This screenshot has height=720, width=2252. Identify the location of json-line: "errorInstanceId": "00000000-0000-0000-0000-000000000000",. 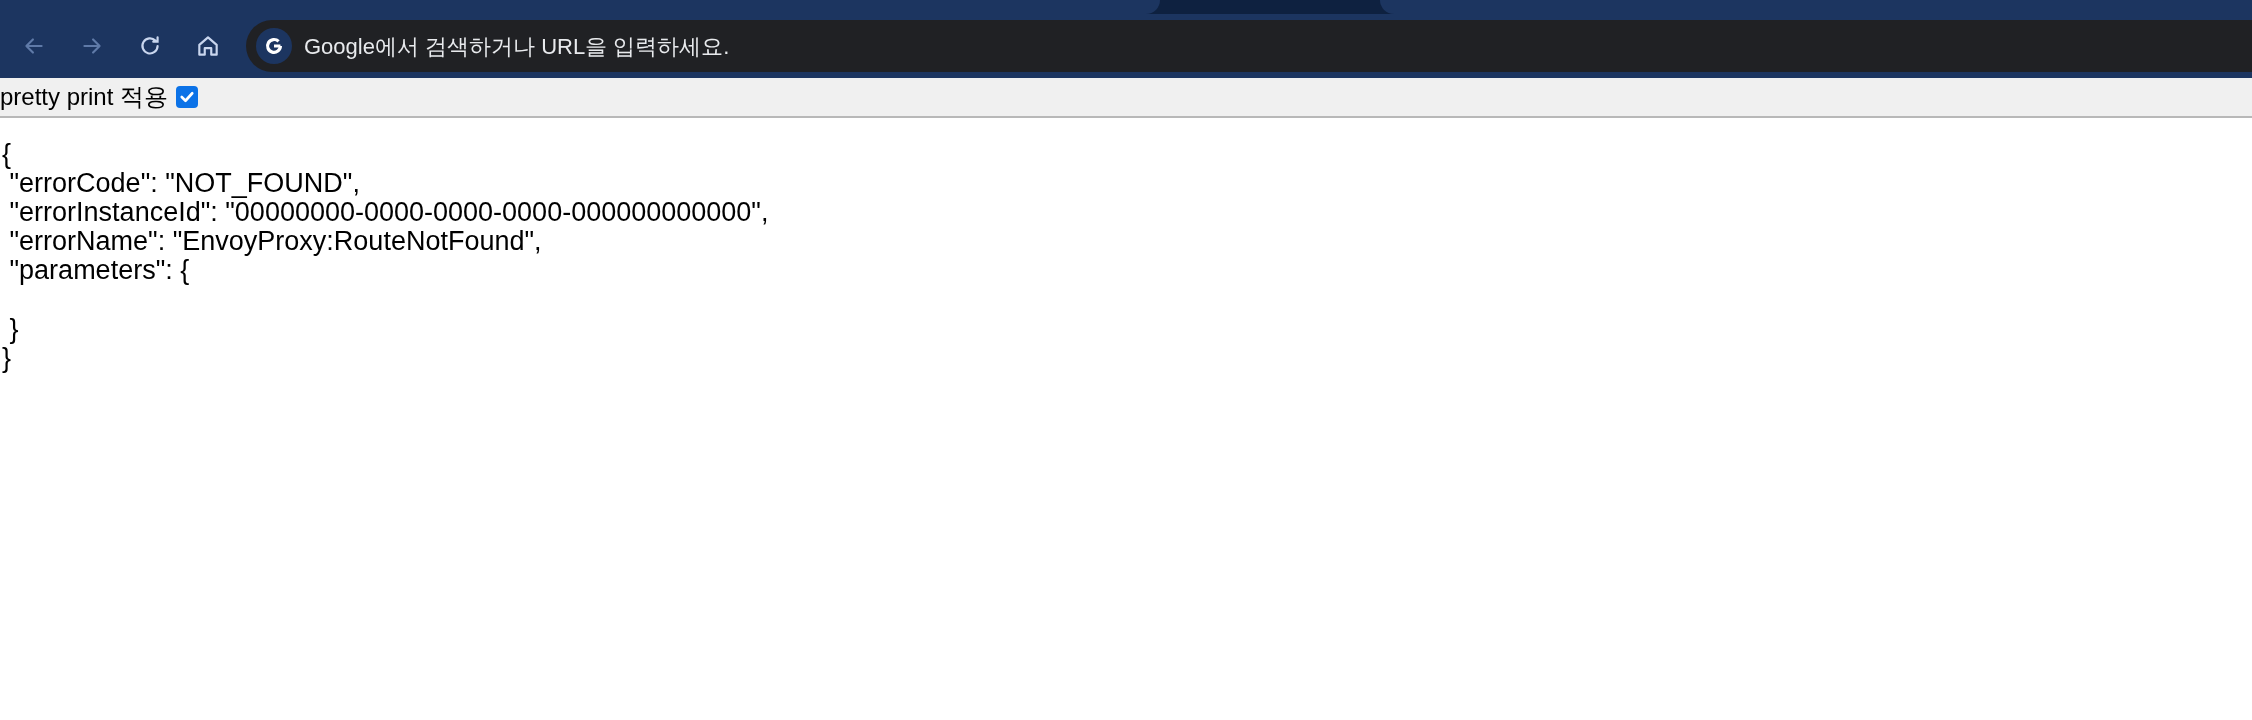
(388, 212).